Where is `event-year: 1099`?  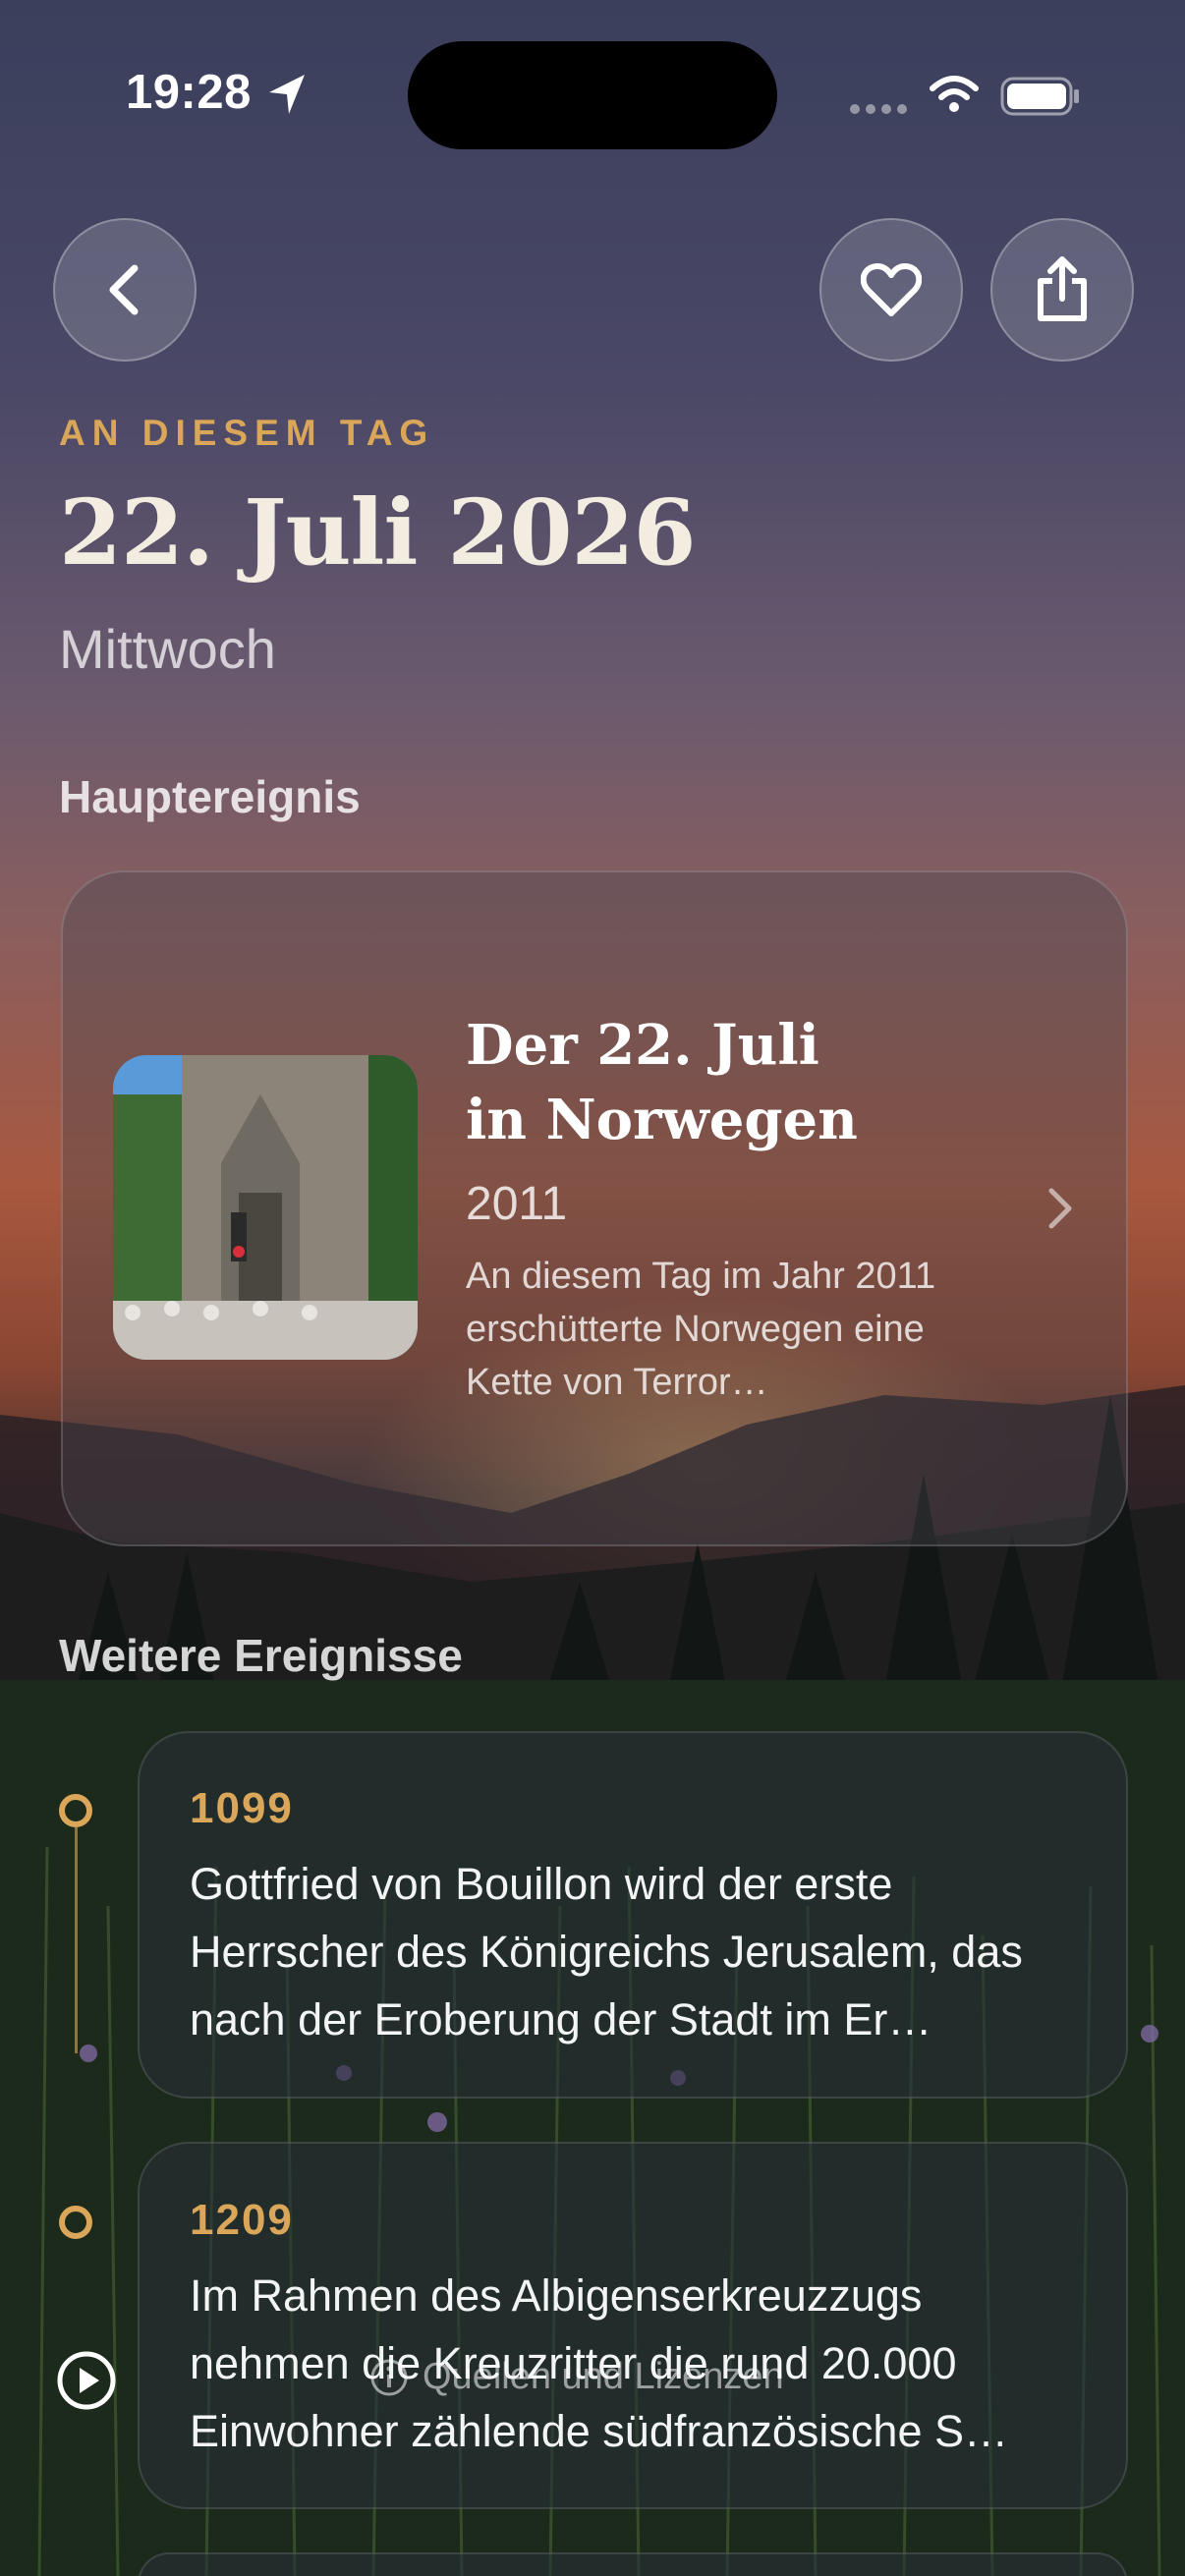
event-year: 1099 is located at coordinates (242, 1808).